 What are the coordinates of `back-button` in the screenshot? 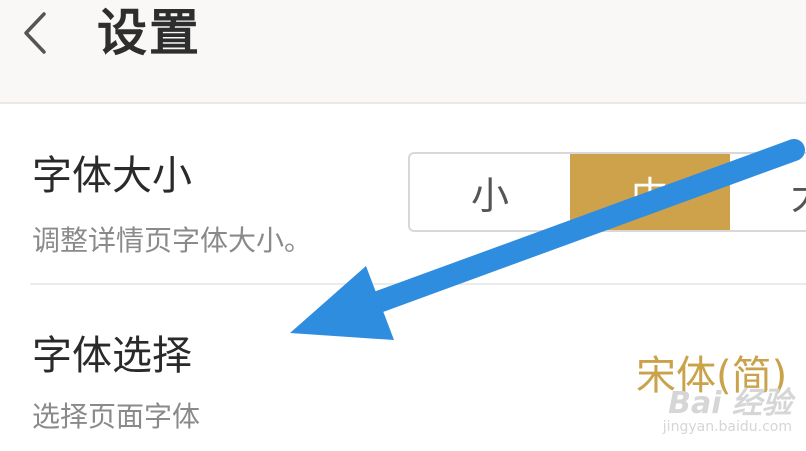 It's located at (38, 33).